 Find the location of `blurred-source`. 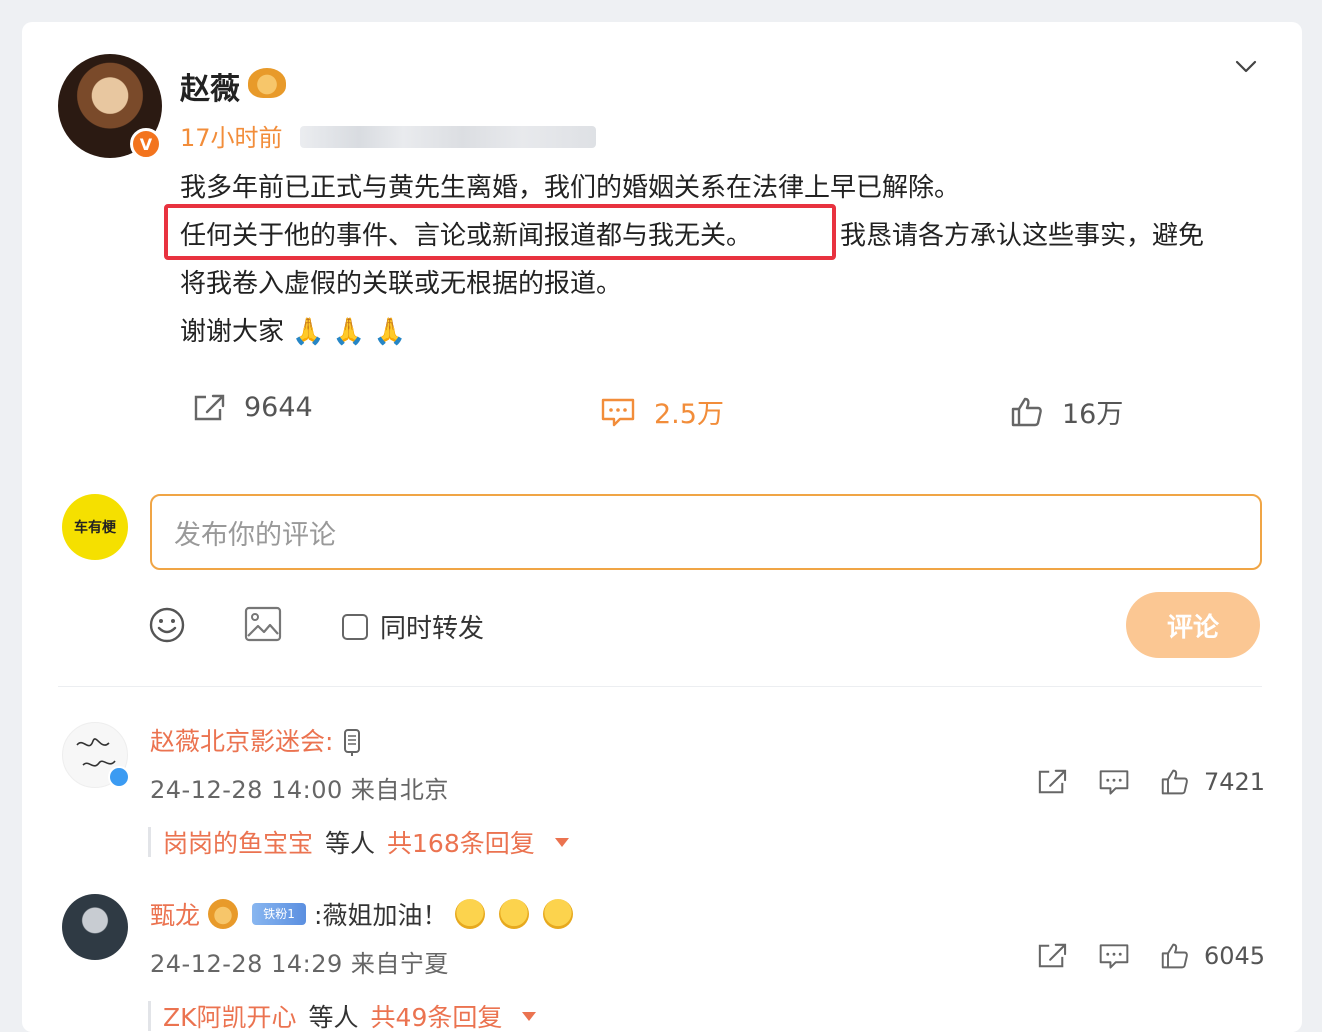

blurred-source is located at coordinates (448, 137).